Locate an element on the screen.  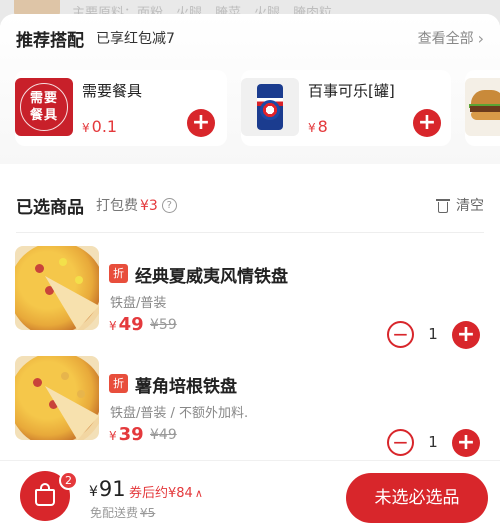
chevron-right-icon: › is located at coordinates (480, 38).